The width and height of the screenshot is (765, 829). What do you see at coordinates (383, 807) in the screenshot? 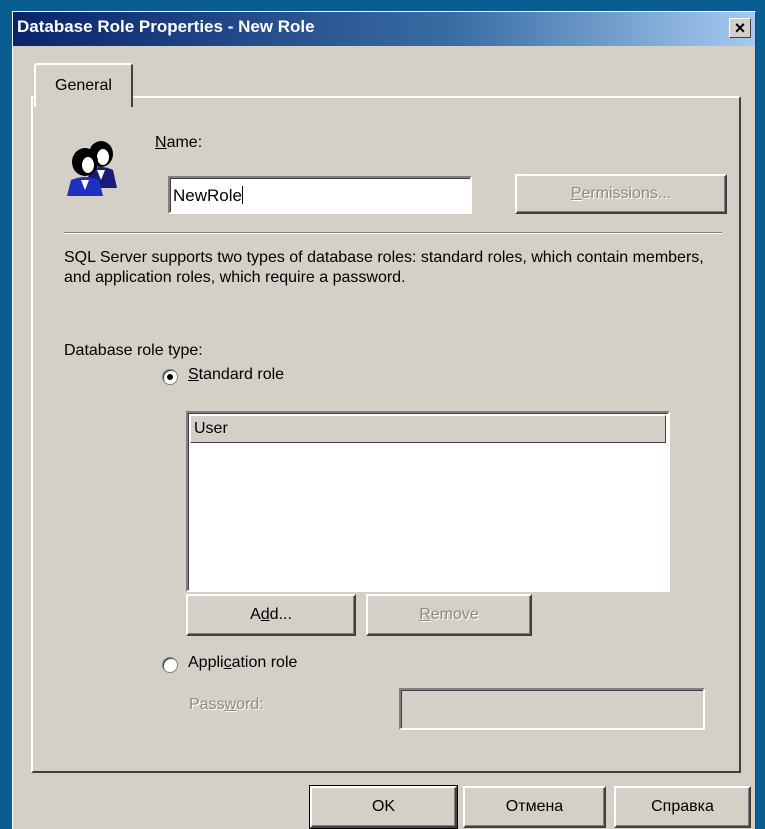
I see `ok-button: OK` at bounding box center [383, 807].